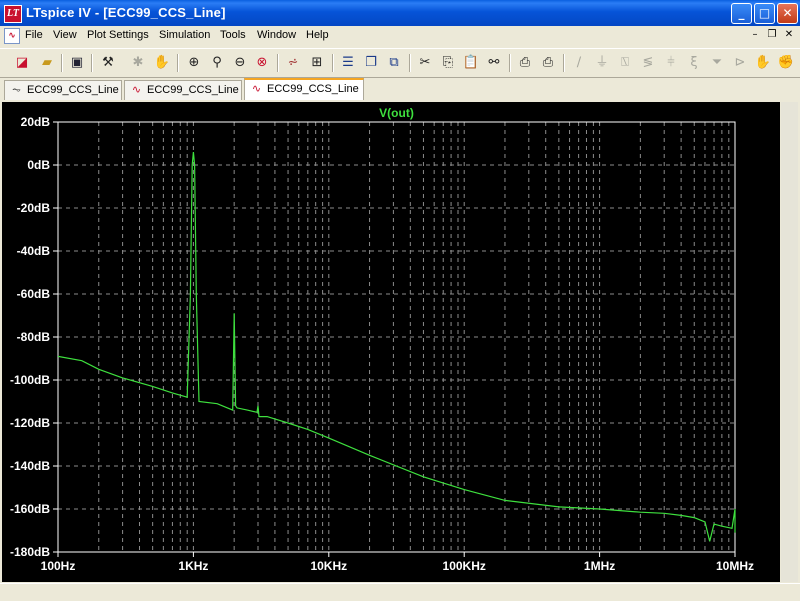  What do you see at coordinates (138, 63) in the screenshot?
I see `run-icon: ✱` at bounding box center [138, 63].